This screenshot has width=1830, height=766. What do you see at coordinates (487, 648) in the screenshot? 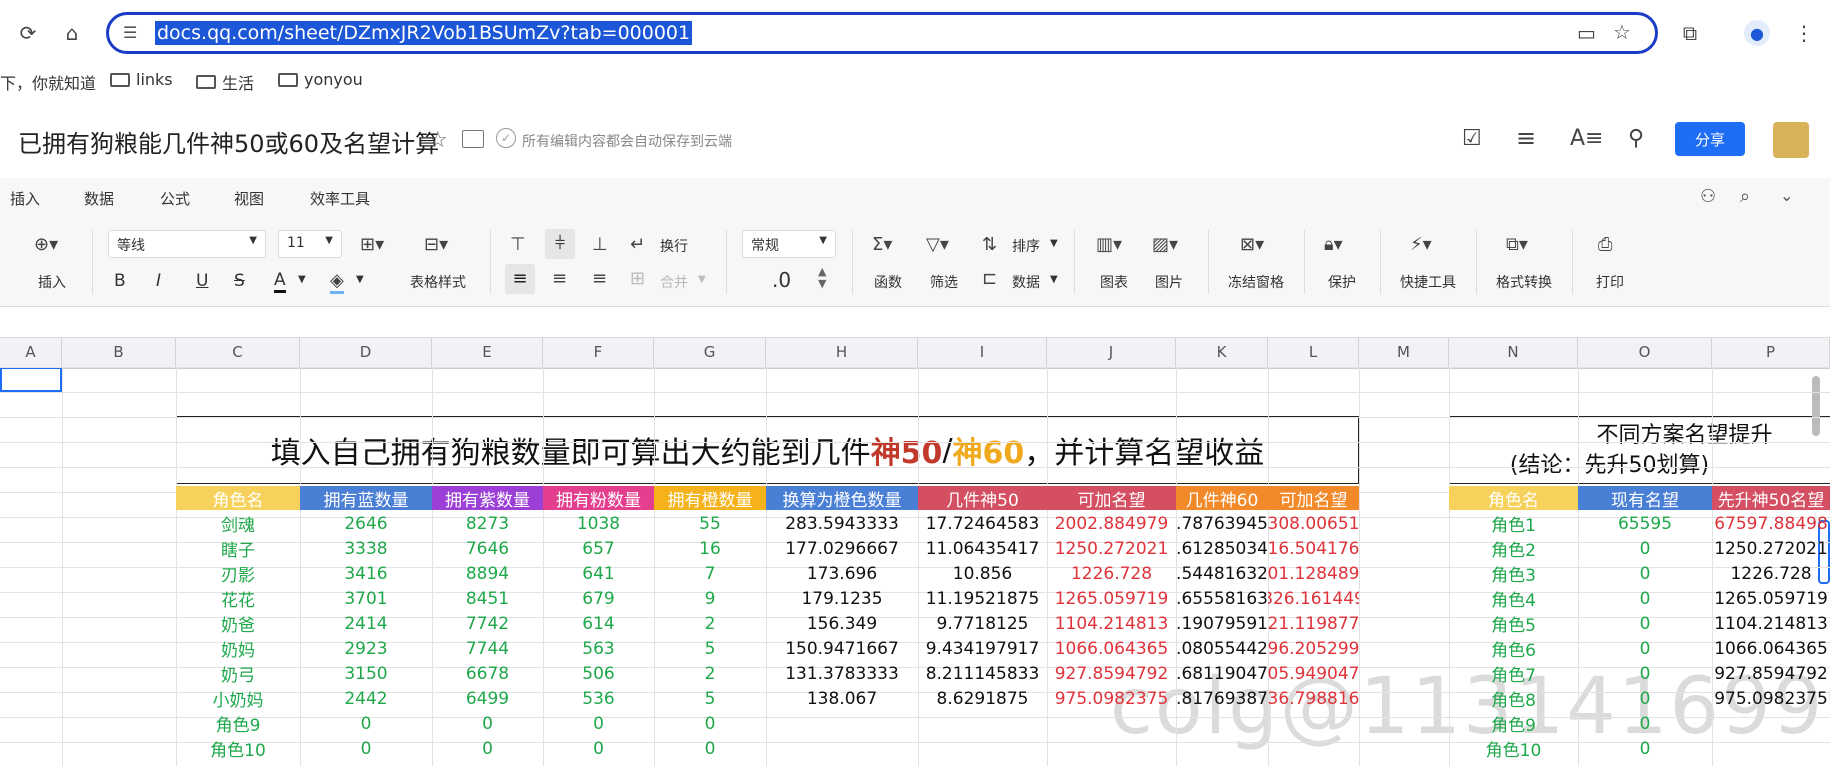
I see `table-cell: 7744` at bounding box center [487, 648].